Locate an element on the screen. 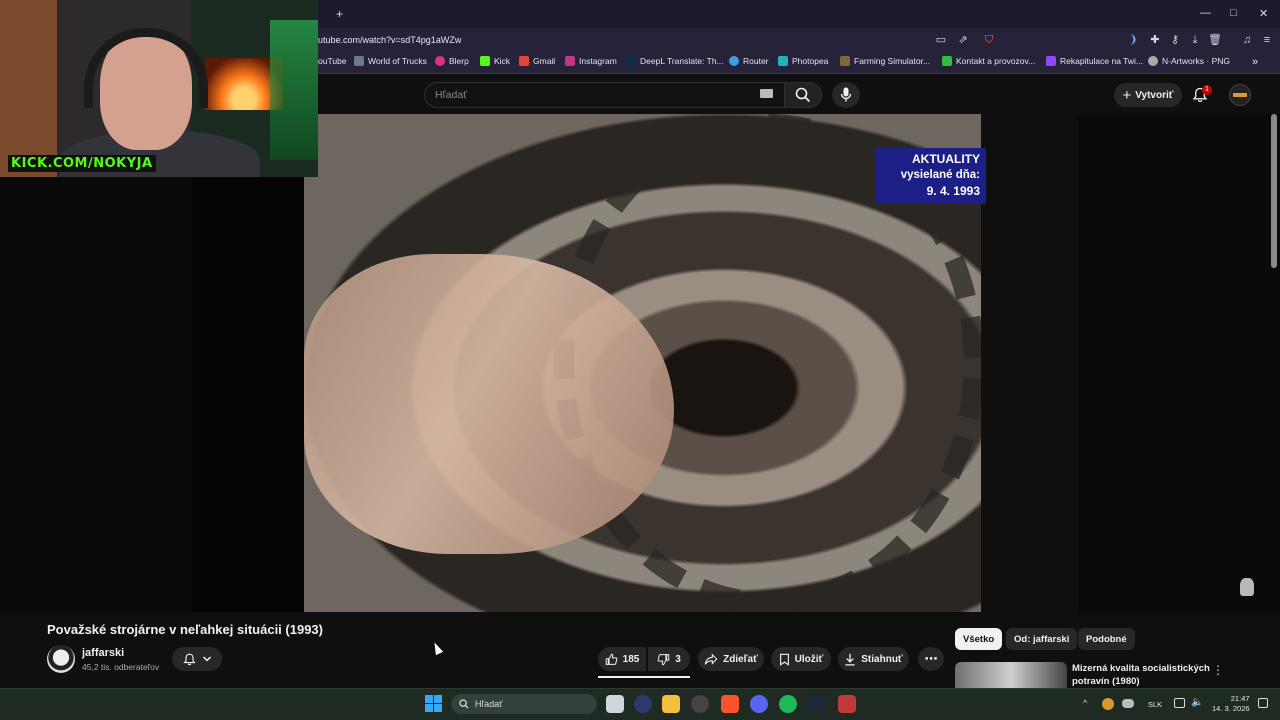 The image size is (1280, 720). keyboard-icon is located at coordinates (766, 93).